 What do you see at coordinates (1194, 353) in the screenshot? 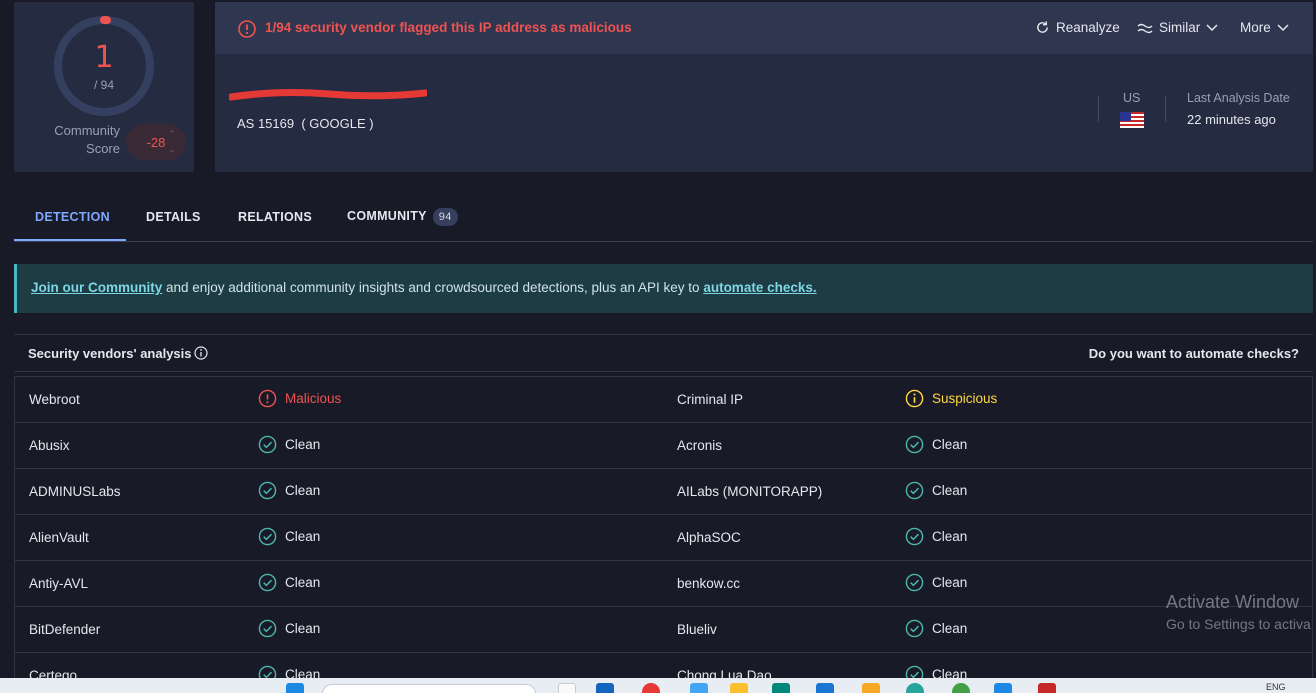
I see `automate-checks-cta: Do you want to automate checks?` at bounding box center [1194, 353].